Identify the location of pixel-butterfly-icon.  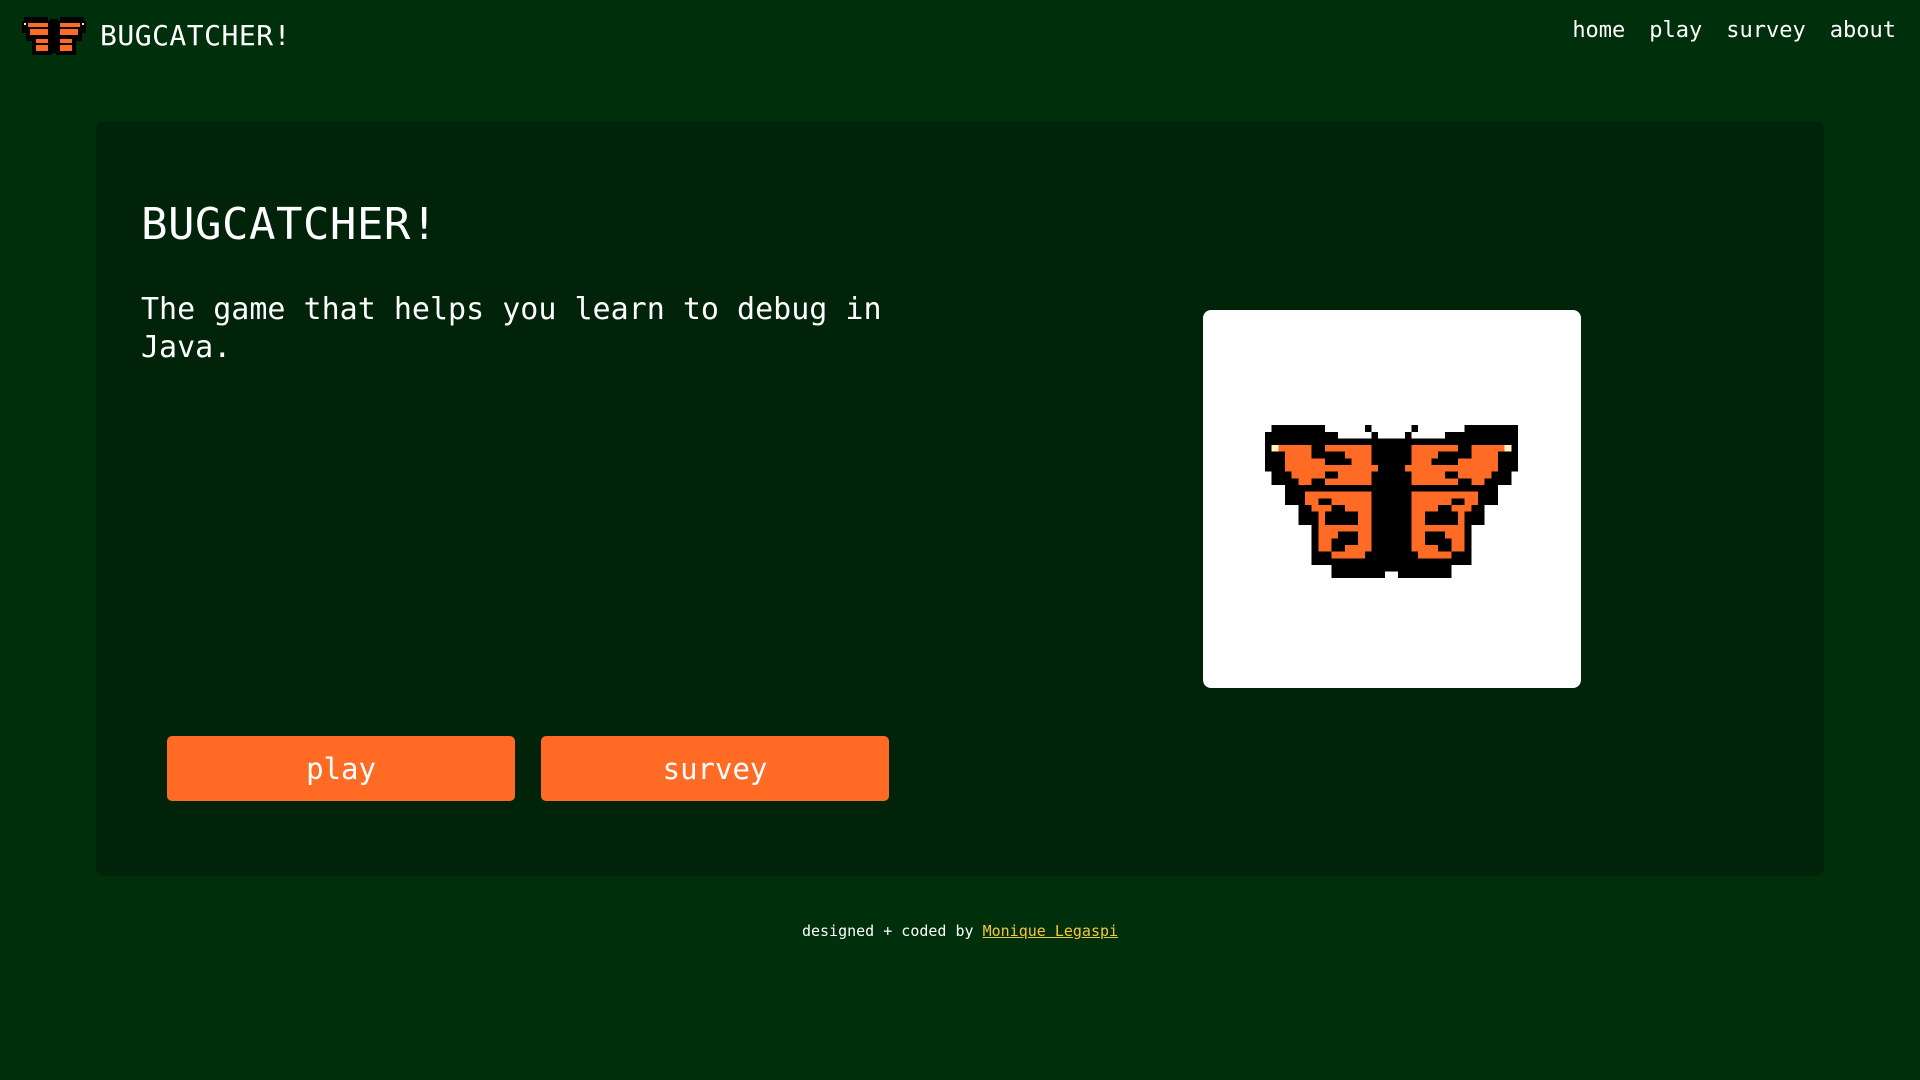
(1391, 502).